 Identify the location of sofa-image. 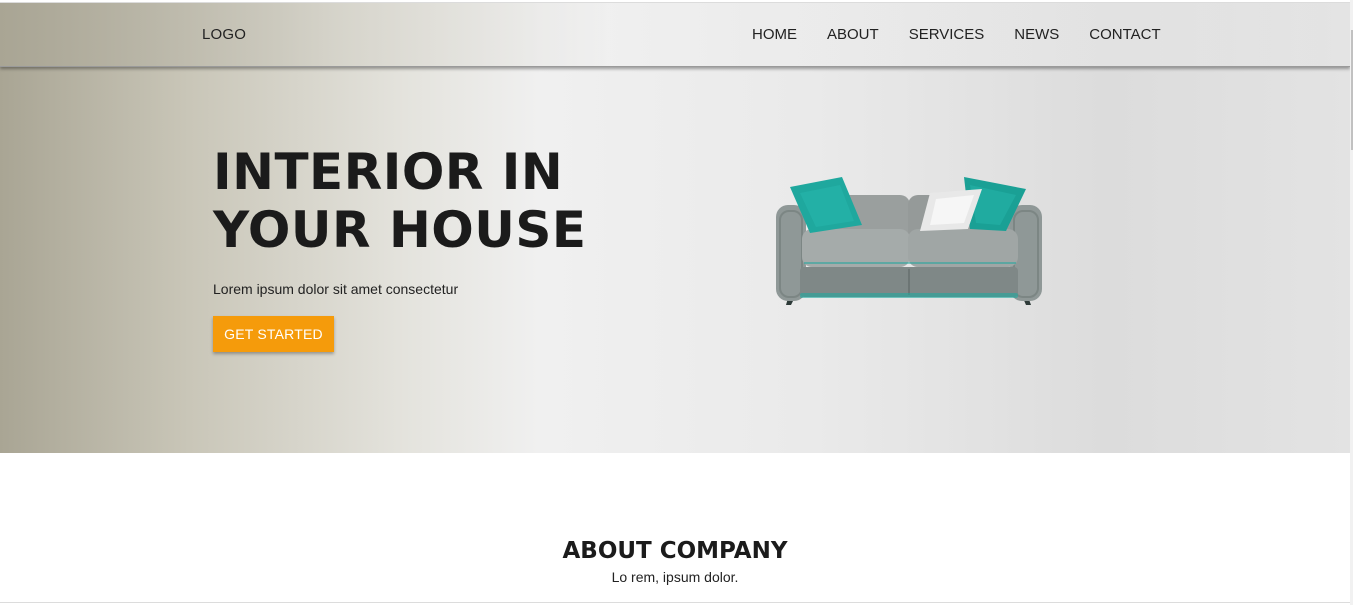
(909, 241).